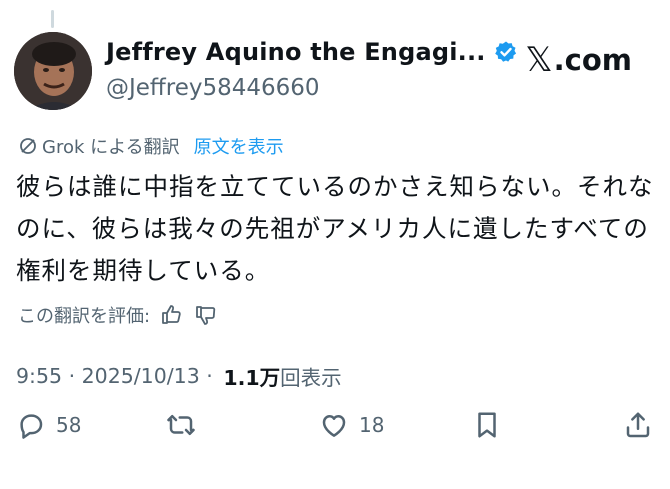  I want to click on x-logo-icon: 𝕏, so click(539, 60).